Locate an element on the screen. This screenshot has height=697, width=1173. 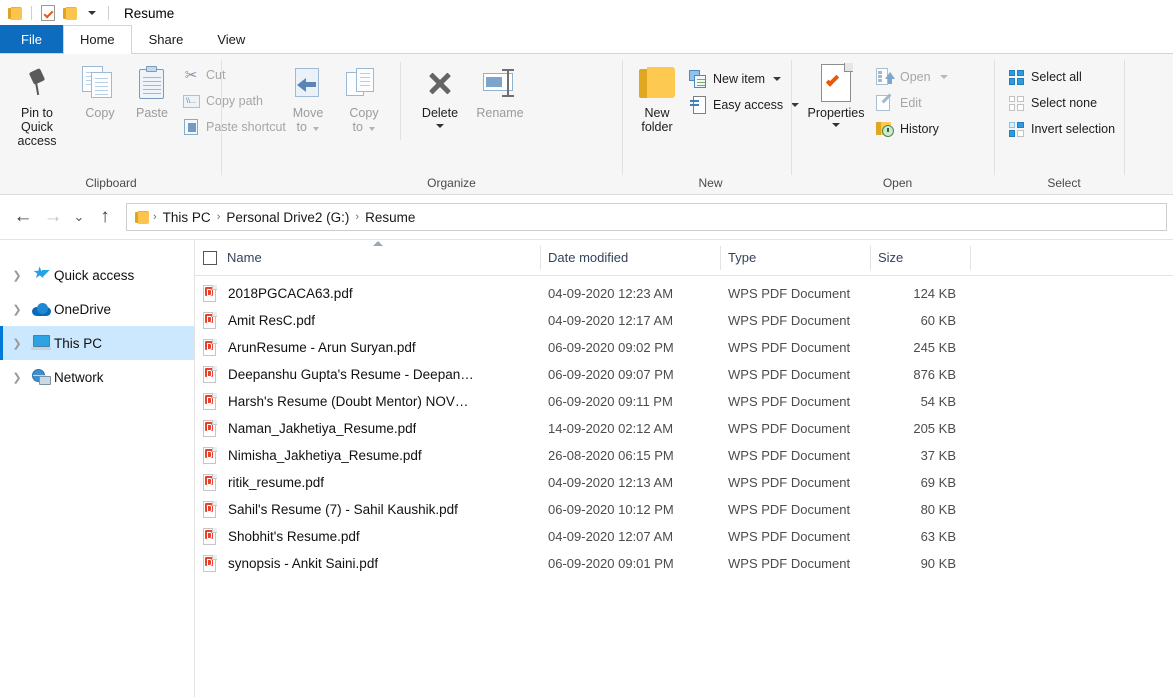
history-label: History is located at coordinates (919, 129).